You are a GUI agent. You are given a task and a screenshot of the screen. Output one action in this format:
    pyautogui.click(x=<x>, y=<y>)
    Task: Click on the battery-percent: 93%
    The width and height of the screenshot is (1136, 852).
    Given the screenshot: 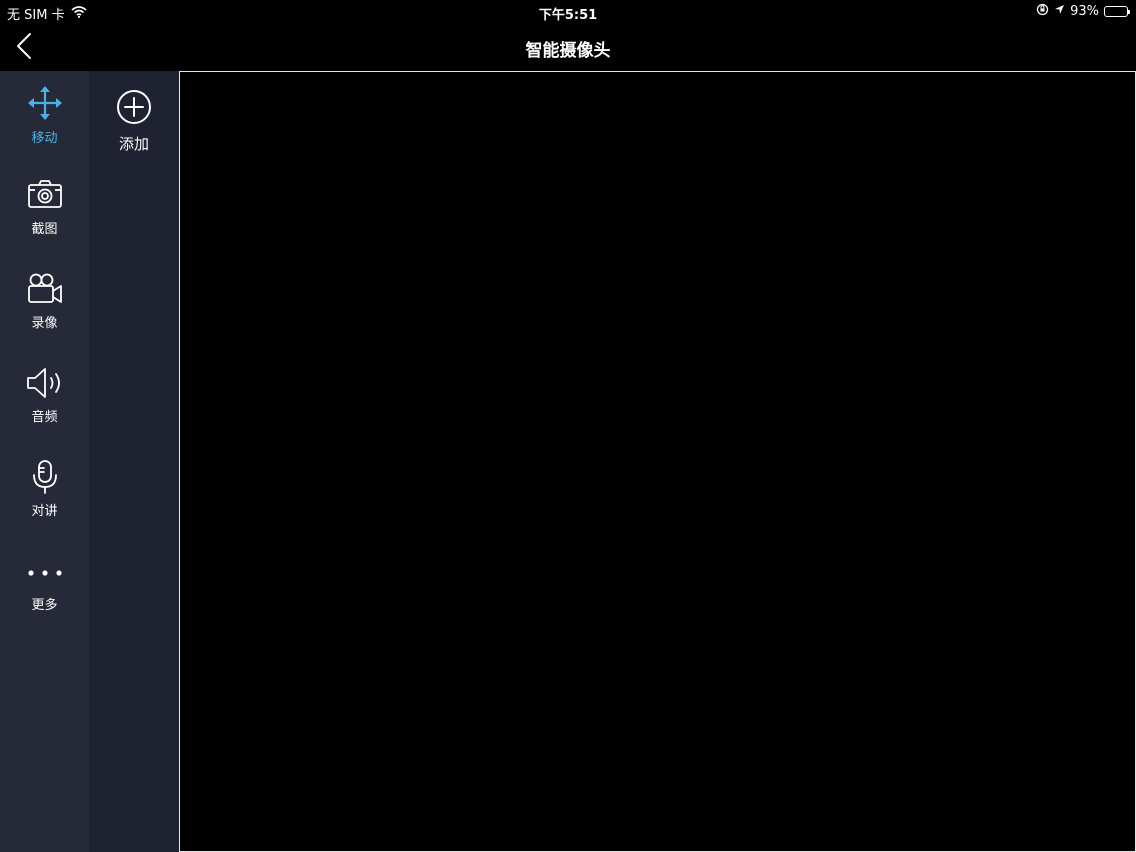 What is the action you would take?
    pyautogui.click(x=1084, y=11)
    